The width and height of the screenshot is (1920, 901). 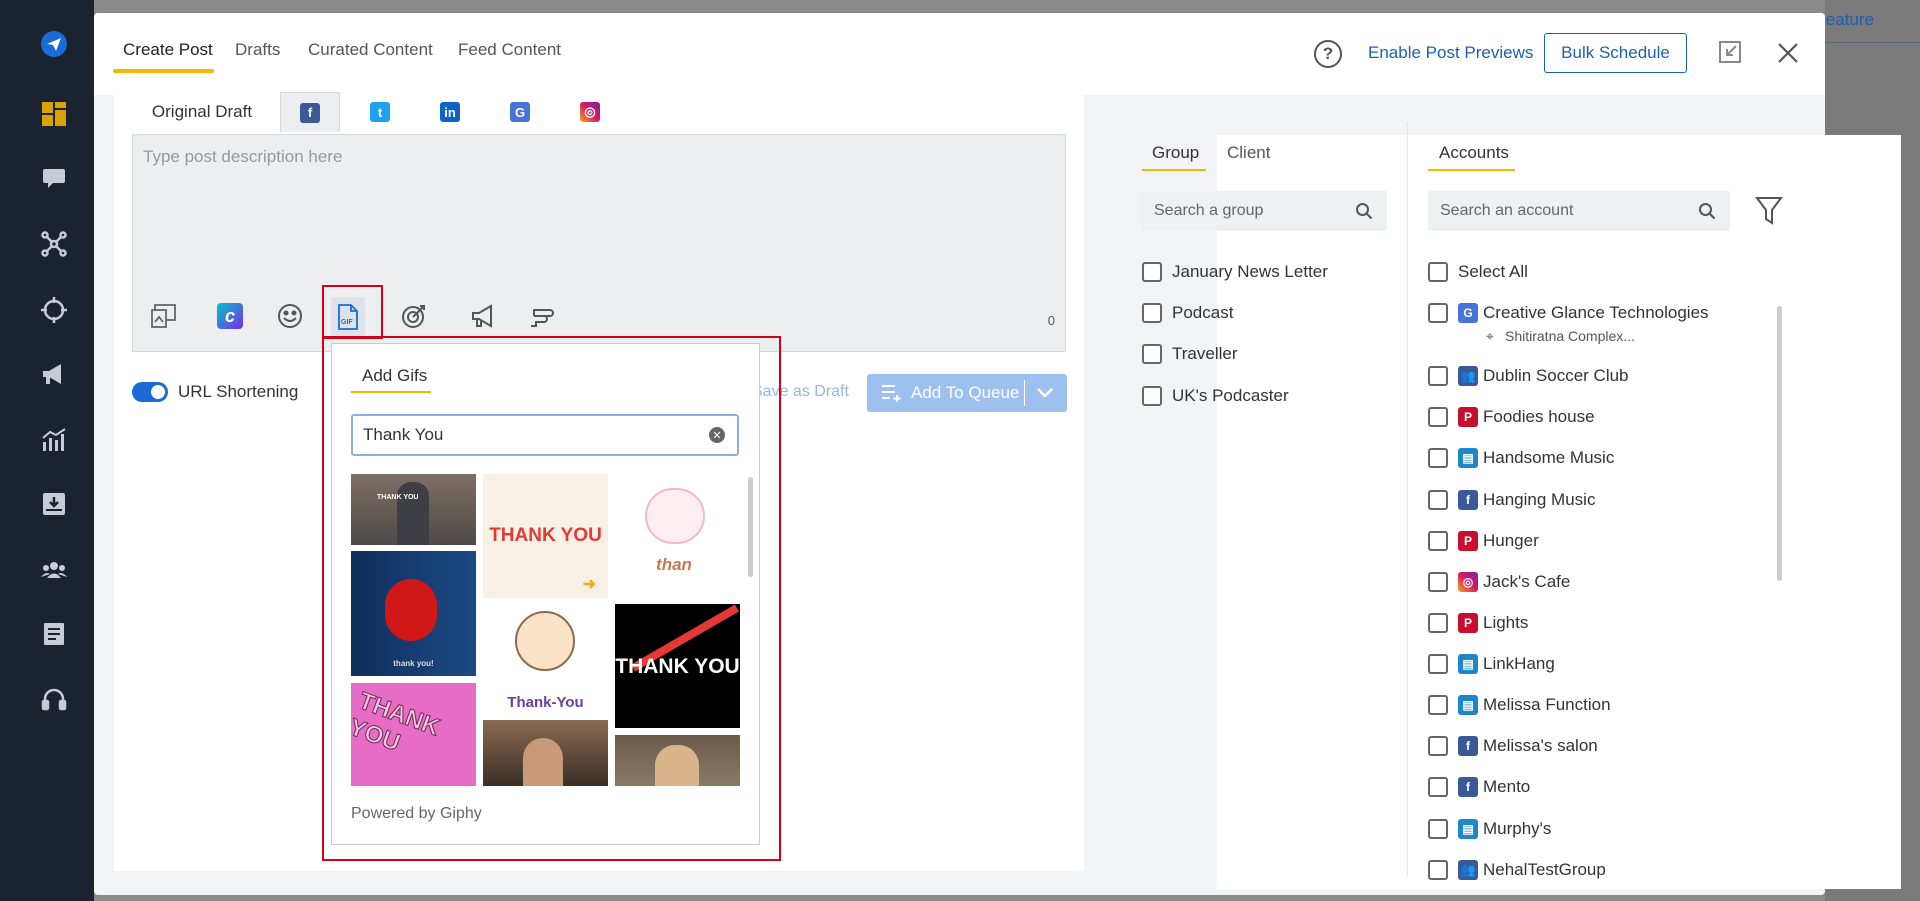 I want to click on character-count: 0, so click(x=1051, y=320).